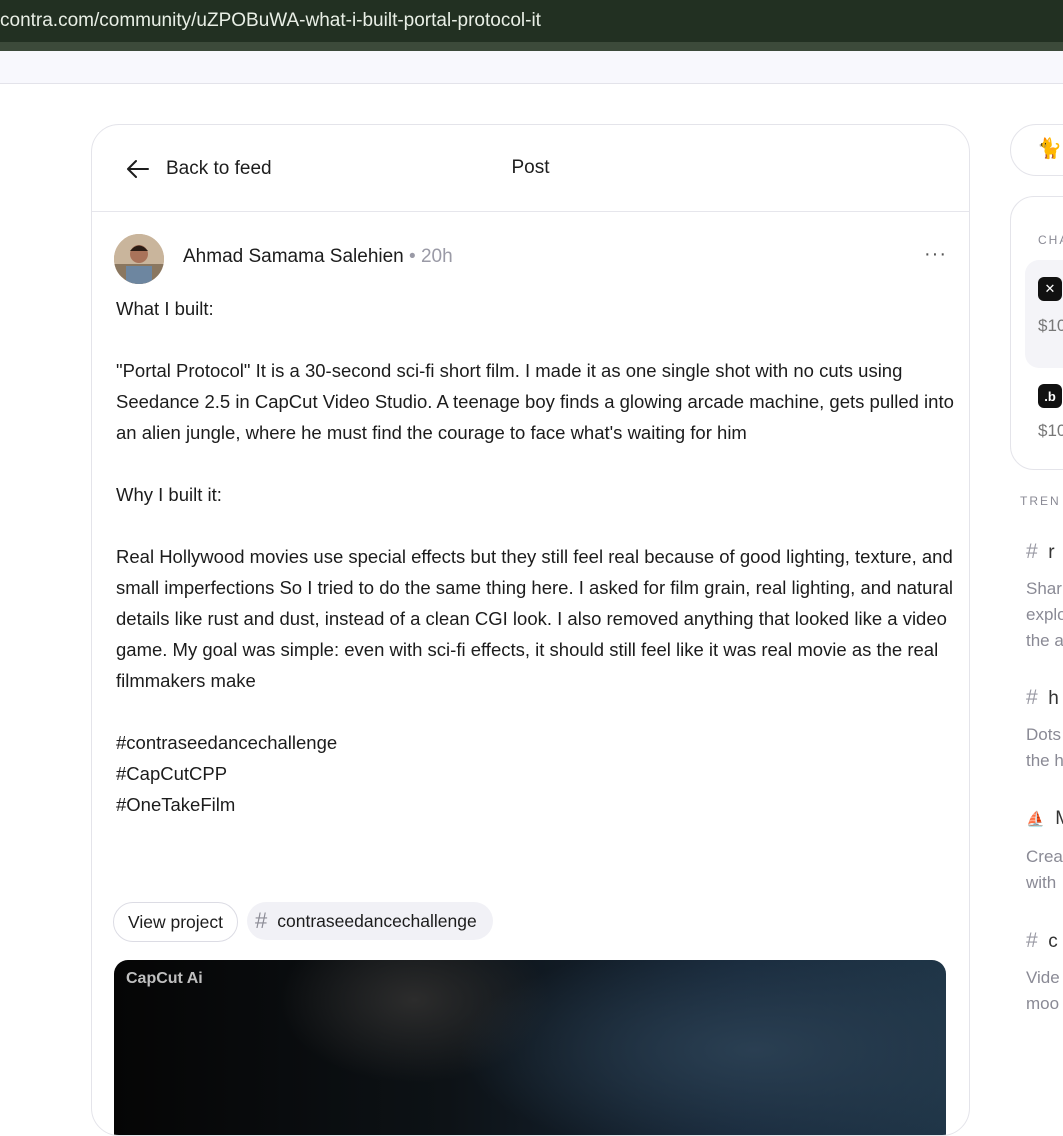 The height and width of the screenshot is (1136, 1063). What do you see at coordinates (1042, 698) in the screenshot?
I see `trend-item: # h` at bounding box center [1042, 698].